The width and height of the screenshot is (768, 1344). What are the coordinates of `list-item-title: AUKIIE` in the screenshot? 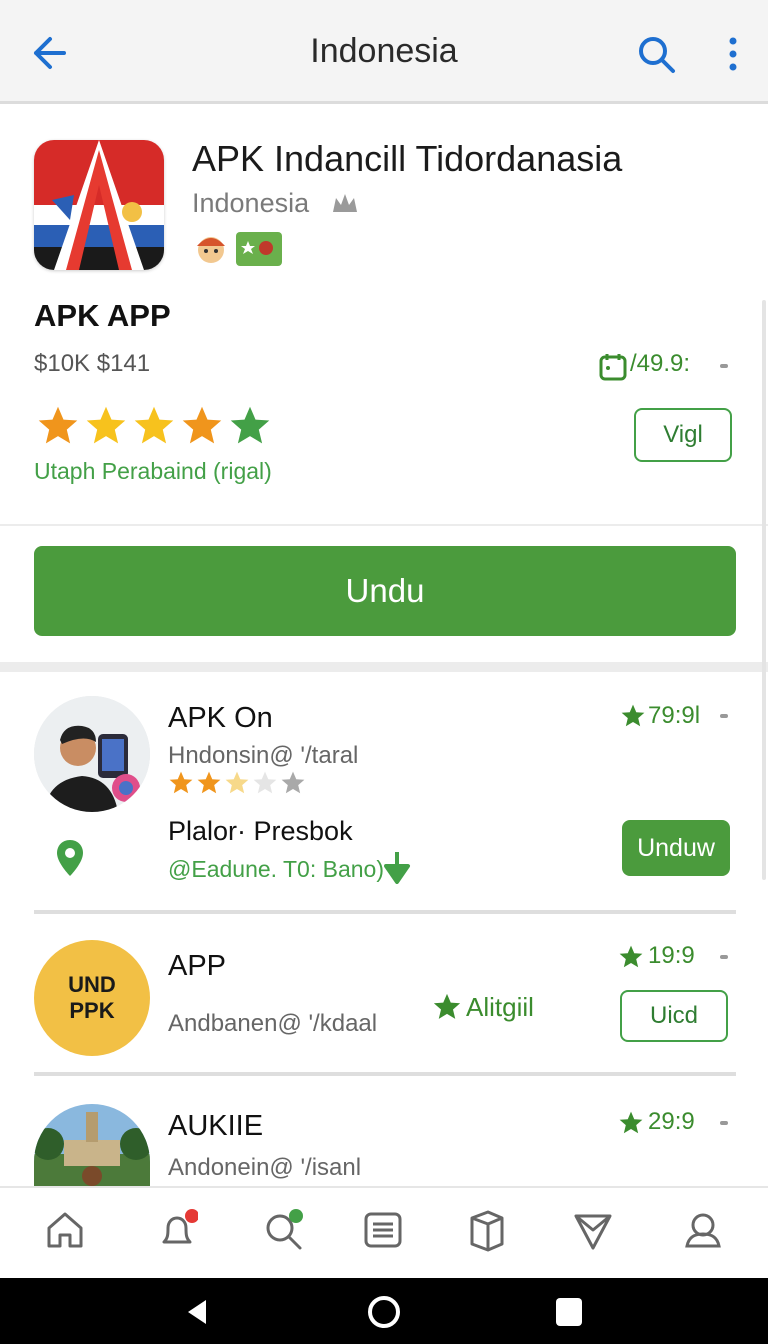 It's located at (216, 1126).